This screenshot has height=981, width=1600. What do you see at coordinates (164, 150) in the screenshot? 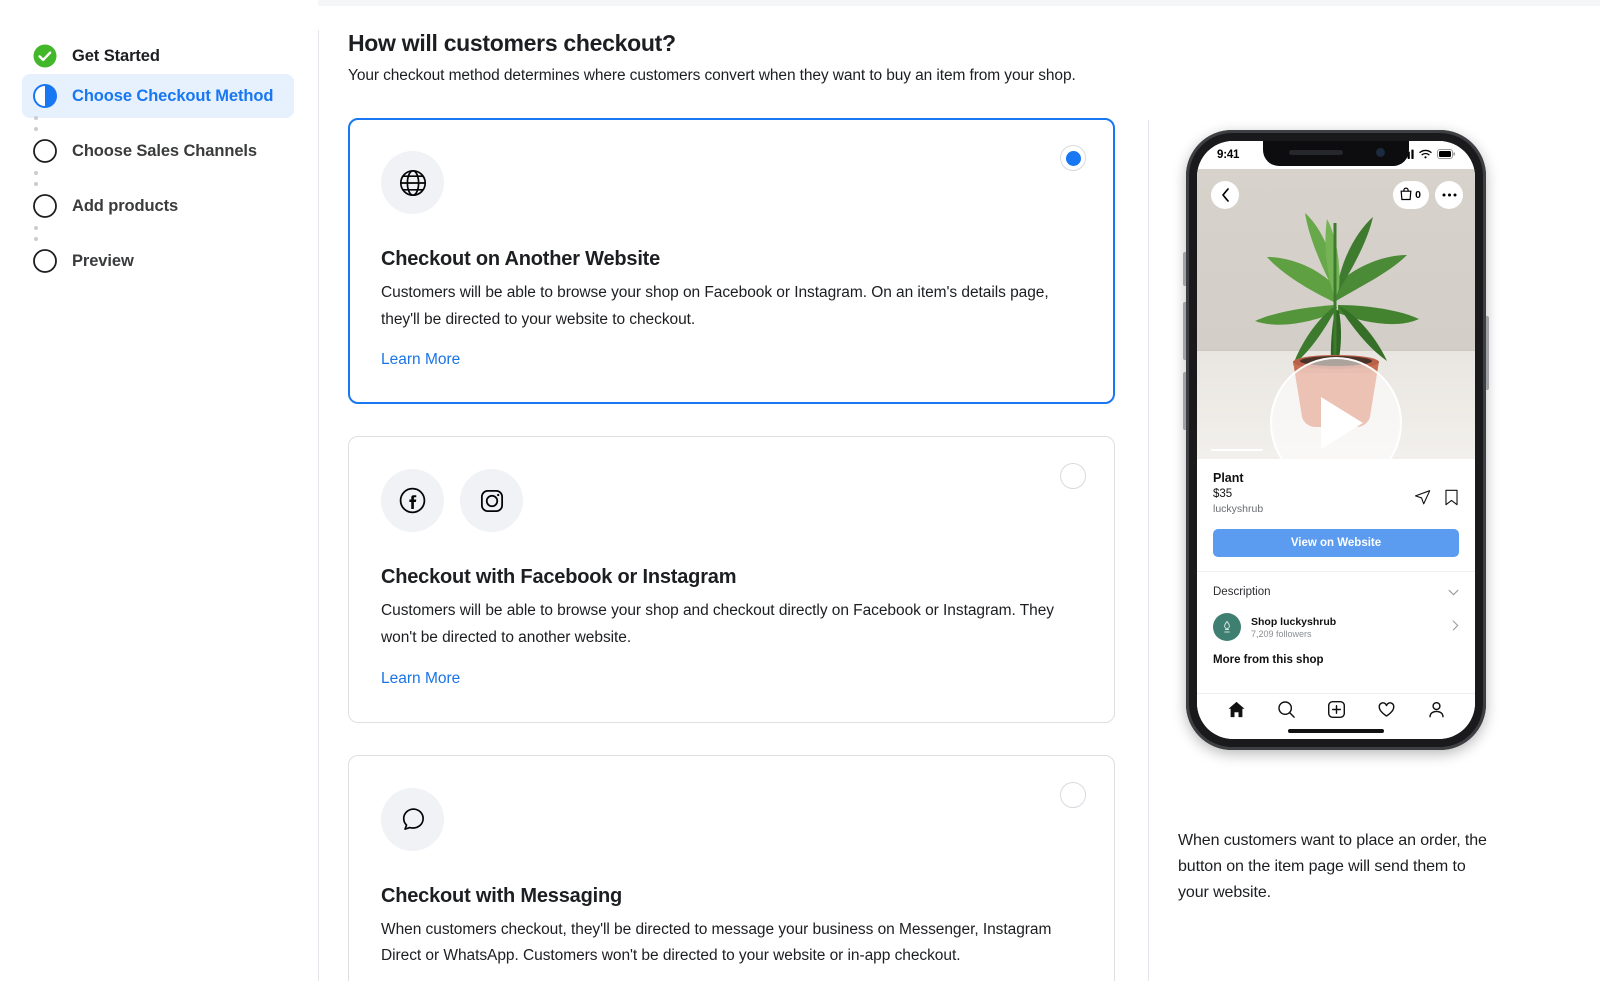
I see `sidebar-item-label: Choose Sales Channels` at bounding box center [164, 150].